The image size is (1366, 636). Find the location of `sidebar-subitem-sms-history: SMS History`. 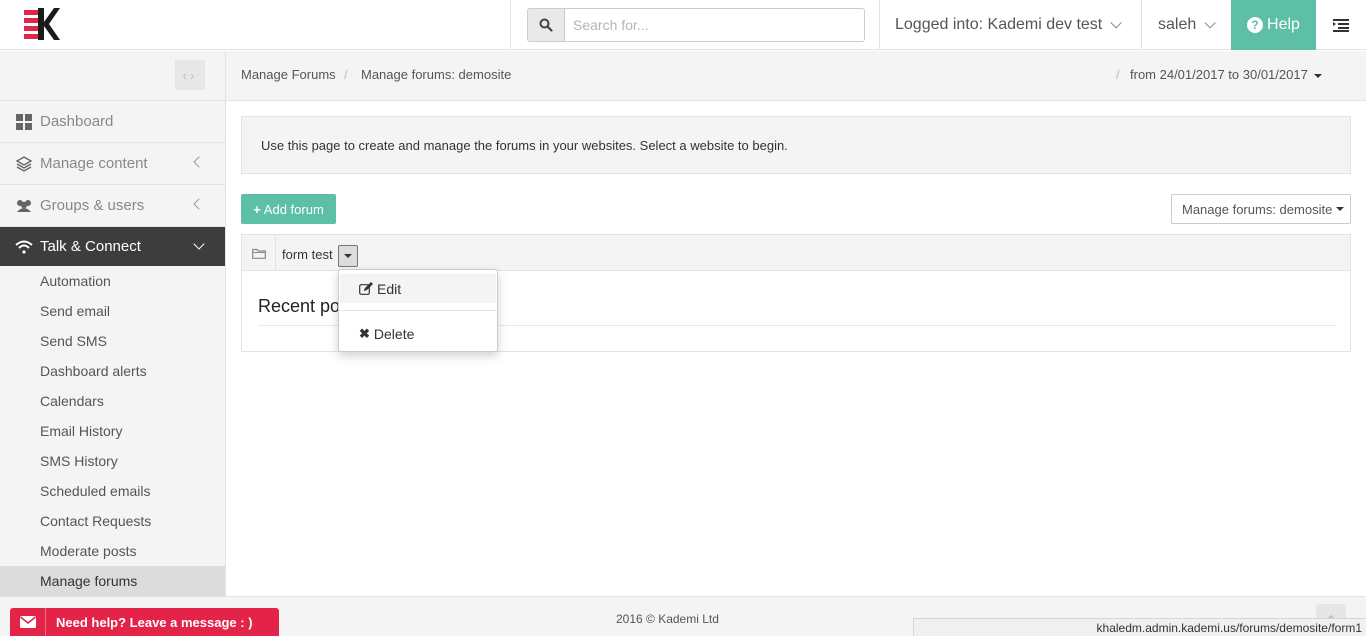

sidebar-subitem-sms-history: SMS History is located at coordinates (112, 461).